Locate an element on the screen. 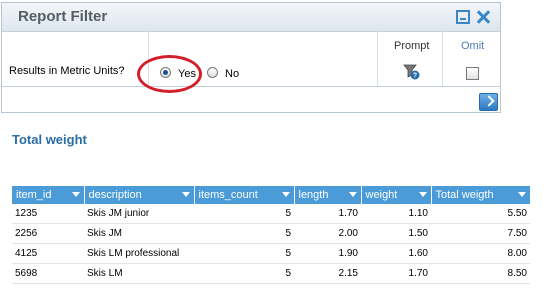  cell-total-weight: 7.50 is located at coordinates (480, 233).